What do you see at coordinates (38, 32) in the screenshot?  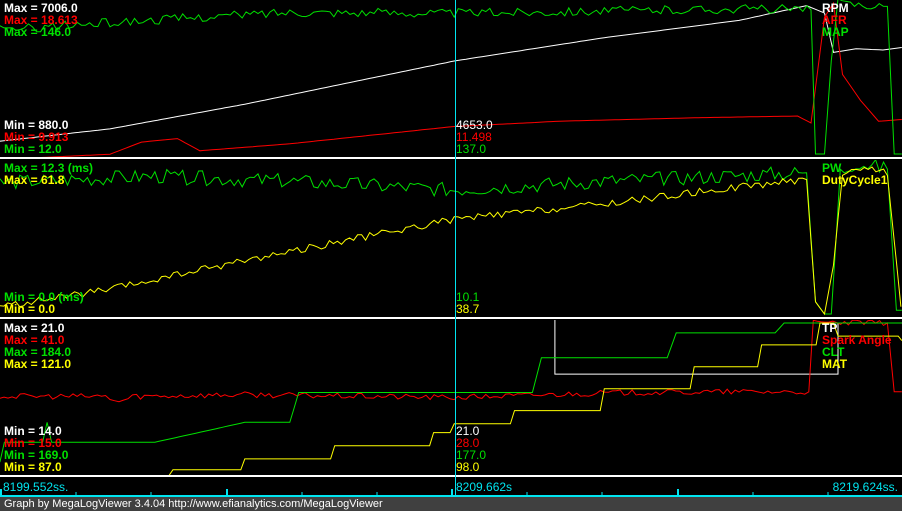 I see `map-max-label: Max = 146.0` at bounding box center [38, 32].